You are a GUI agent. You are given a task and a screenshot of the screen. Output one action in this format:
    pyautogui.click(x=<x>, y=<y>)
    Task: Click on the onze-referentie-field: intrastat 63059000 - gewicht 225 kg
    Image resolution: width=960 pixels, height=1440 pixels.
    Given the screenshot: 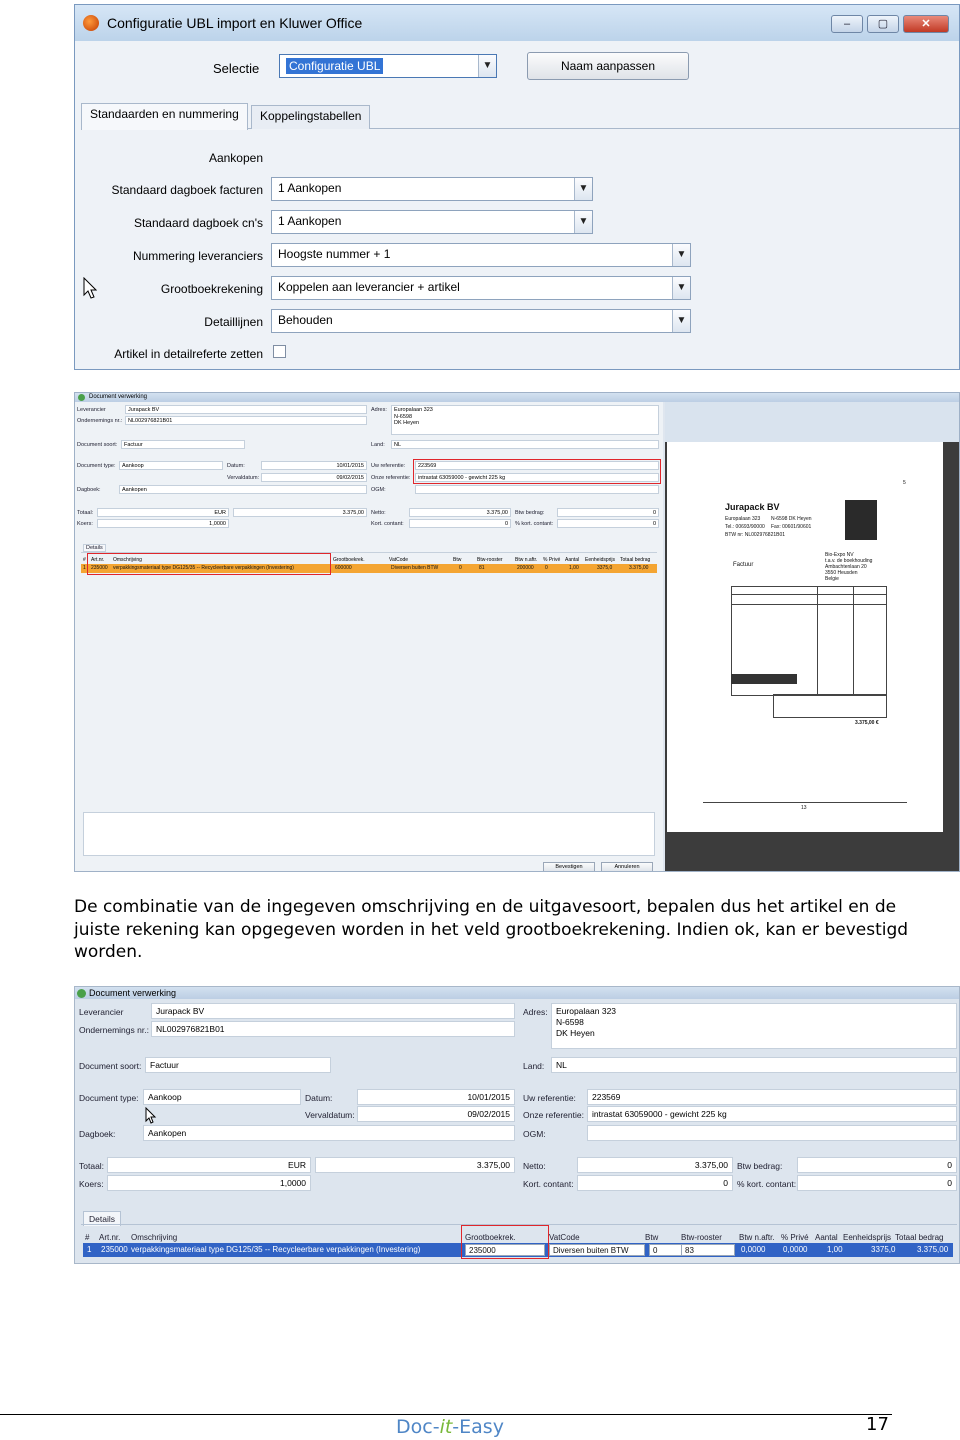 What is the action you would take?
    pyautogui.click(x=772, y=1114)
    